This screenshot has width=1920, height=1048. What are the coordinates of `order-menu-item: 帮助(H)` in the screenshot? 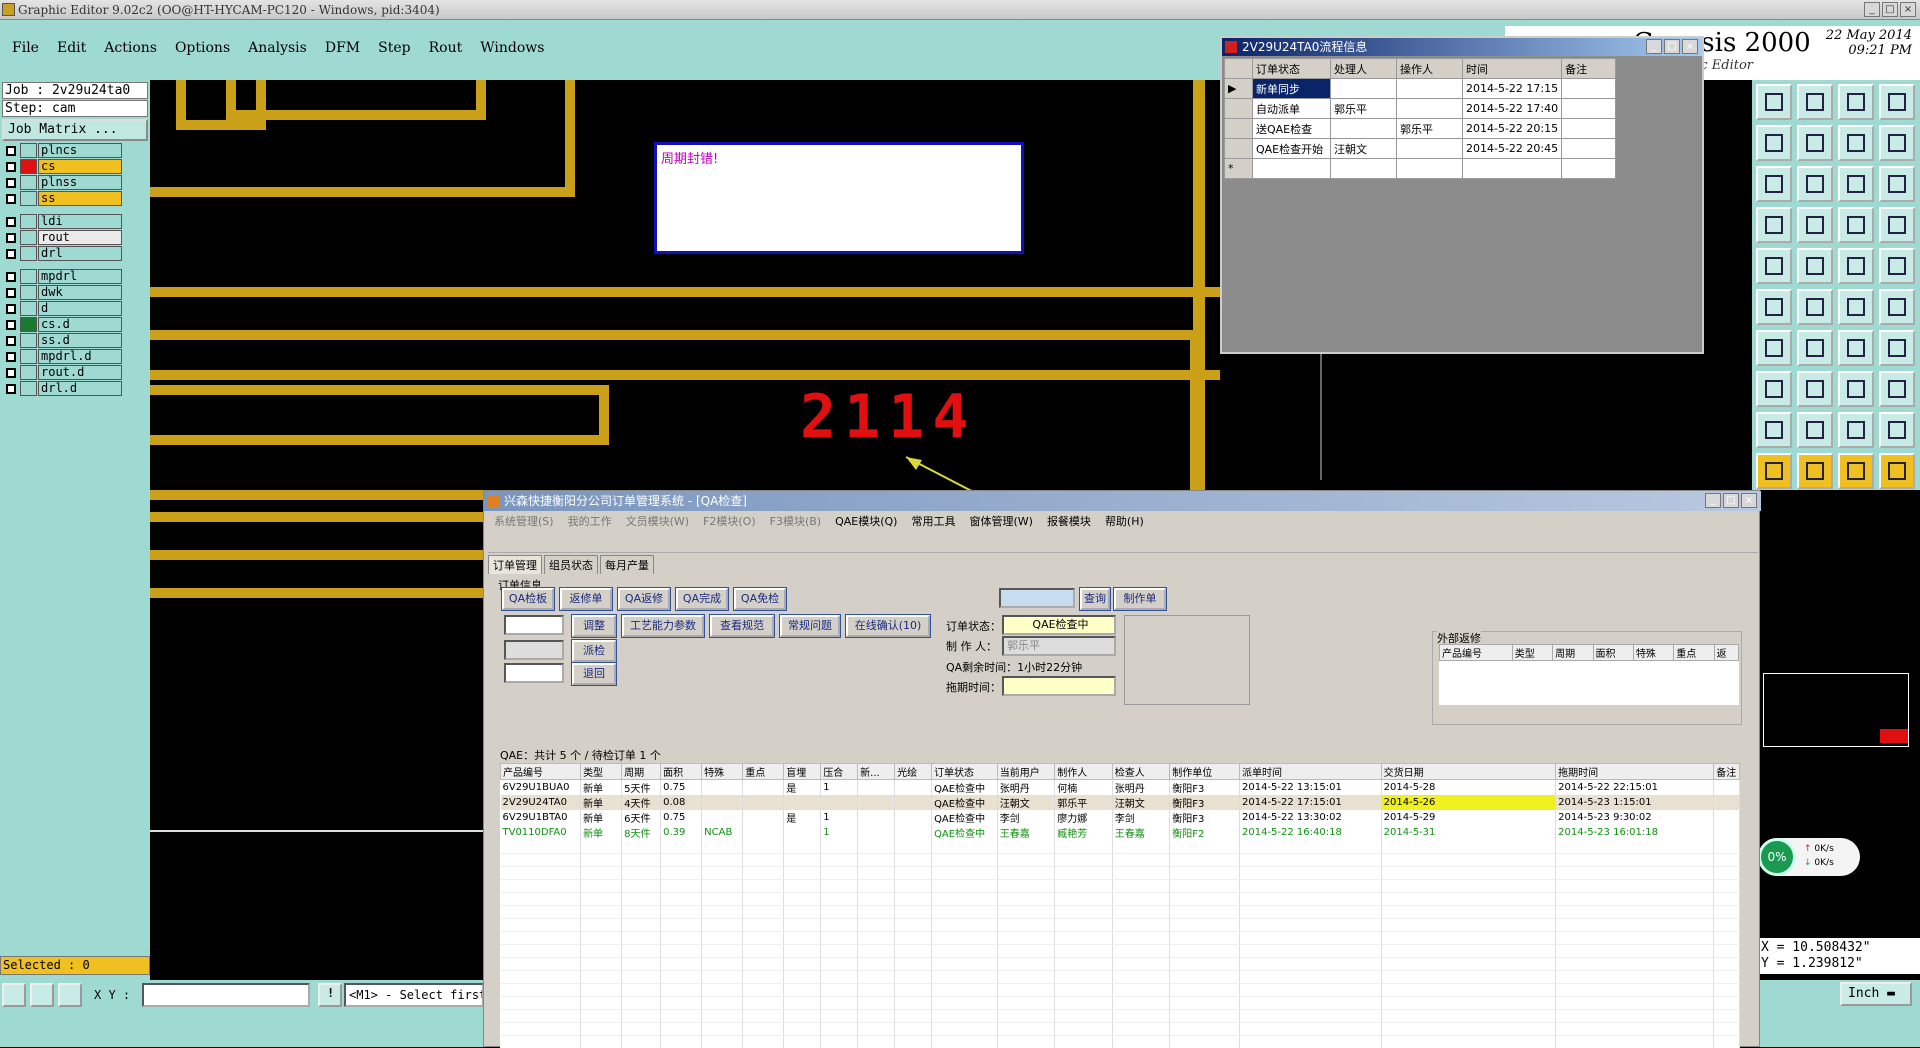 It's located at (1124, 521).